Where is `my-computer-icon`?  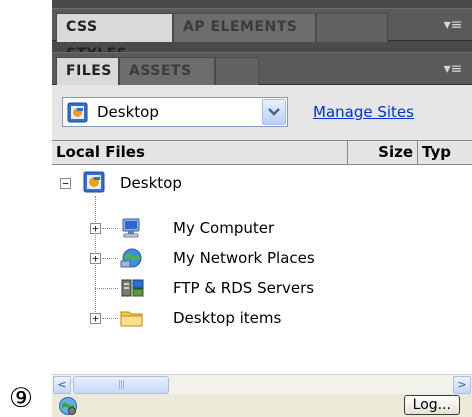
my-computer-icon is located at coordinates (131, 228).